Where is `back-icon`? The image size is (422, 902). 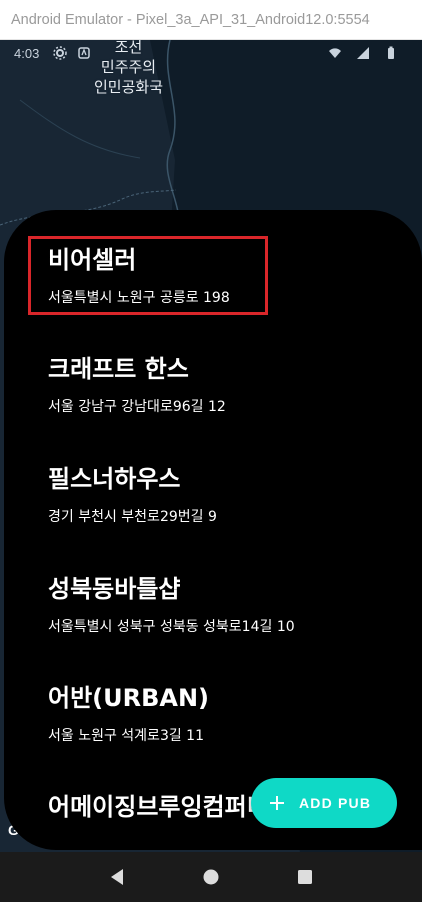 back-icon is located at coordinates (117, 877).